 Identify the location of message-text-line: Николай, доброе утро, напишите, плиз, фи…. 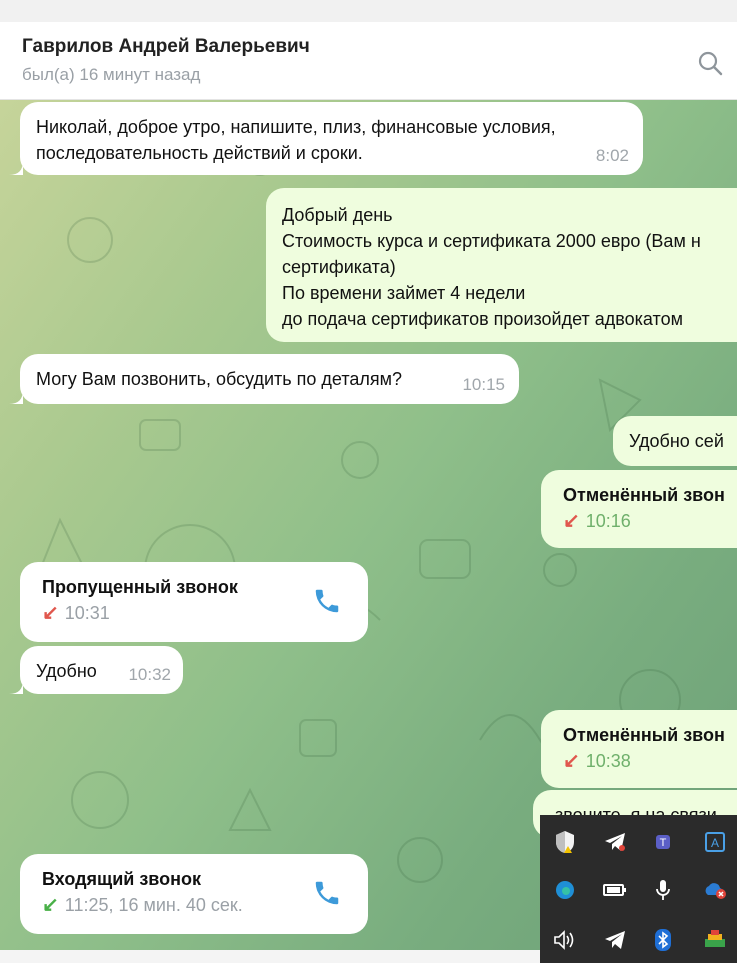
(296, 127).